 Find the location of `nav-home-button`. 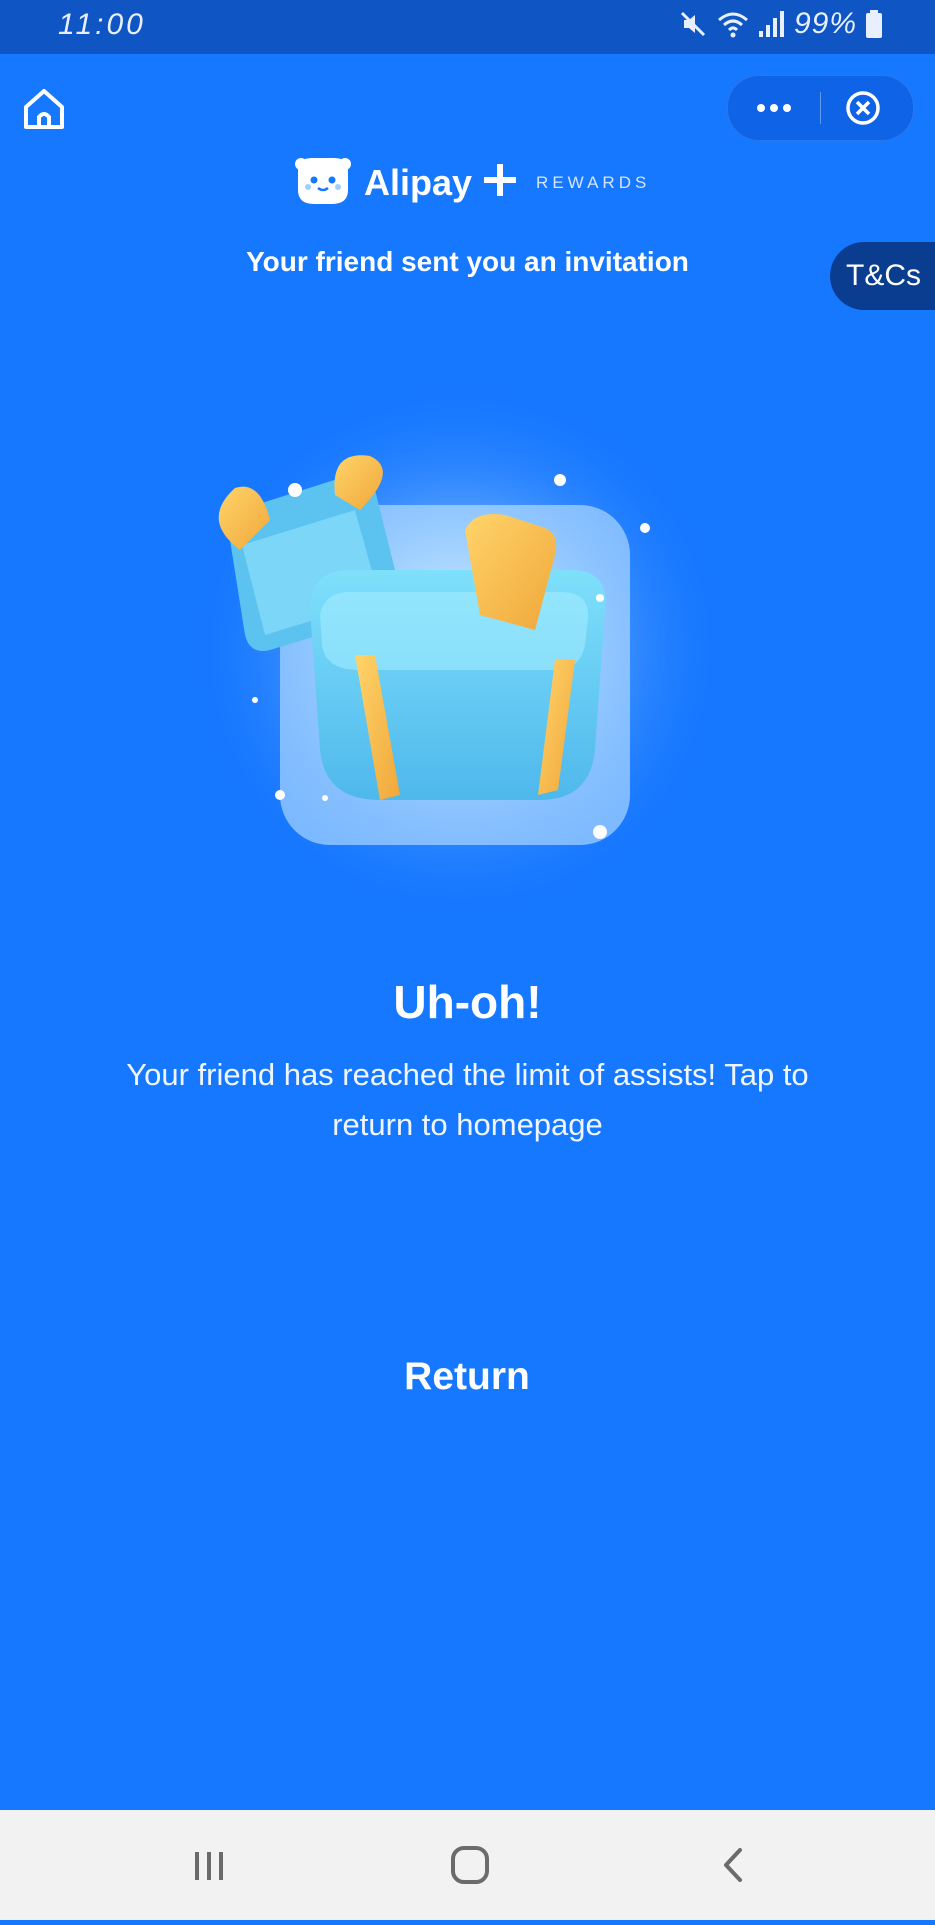

nav-home-button is located at coordinates (470, 1865).